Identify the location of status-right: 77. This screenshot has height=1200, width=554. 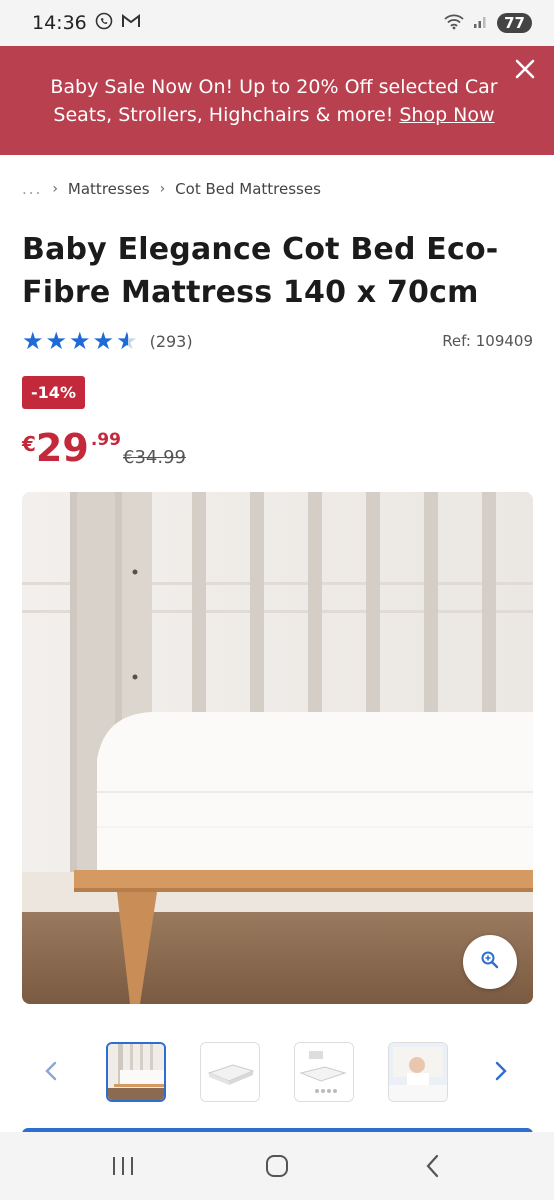
(487, 23).